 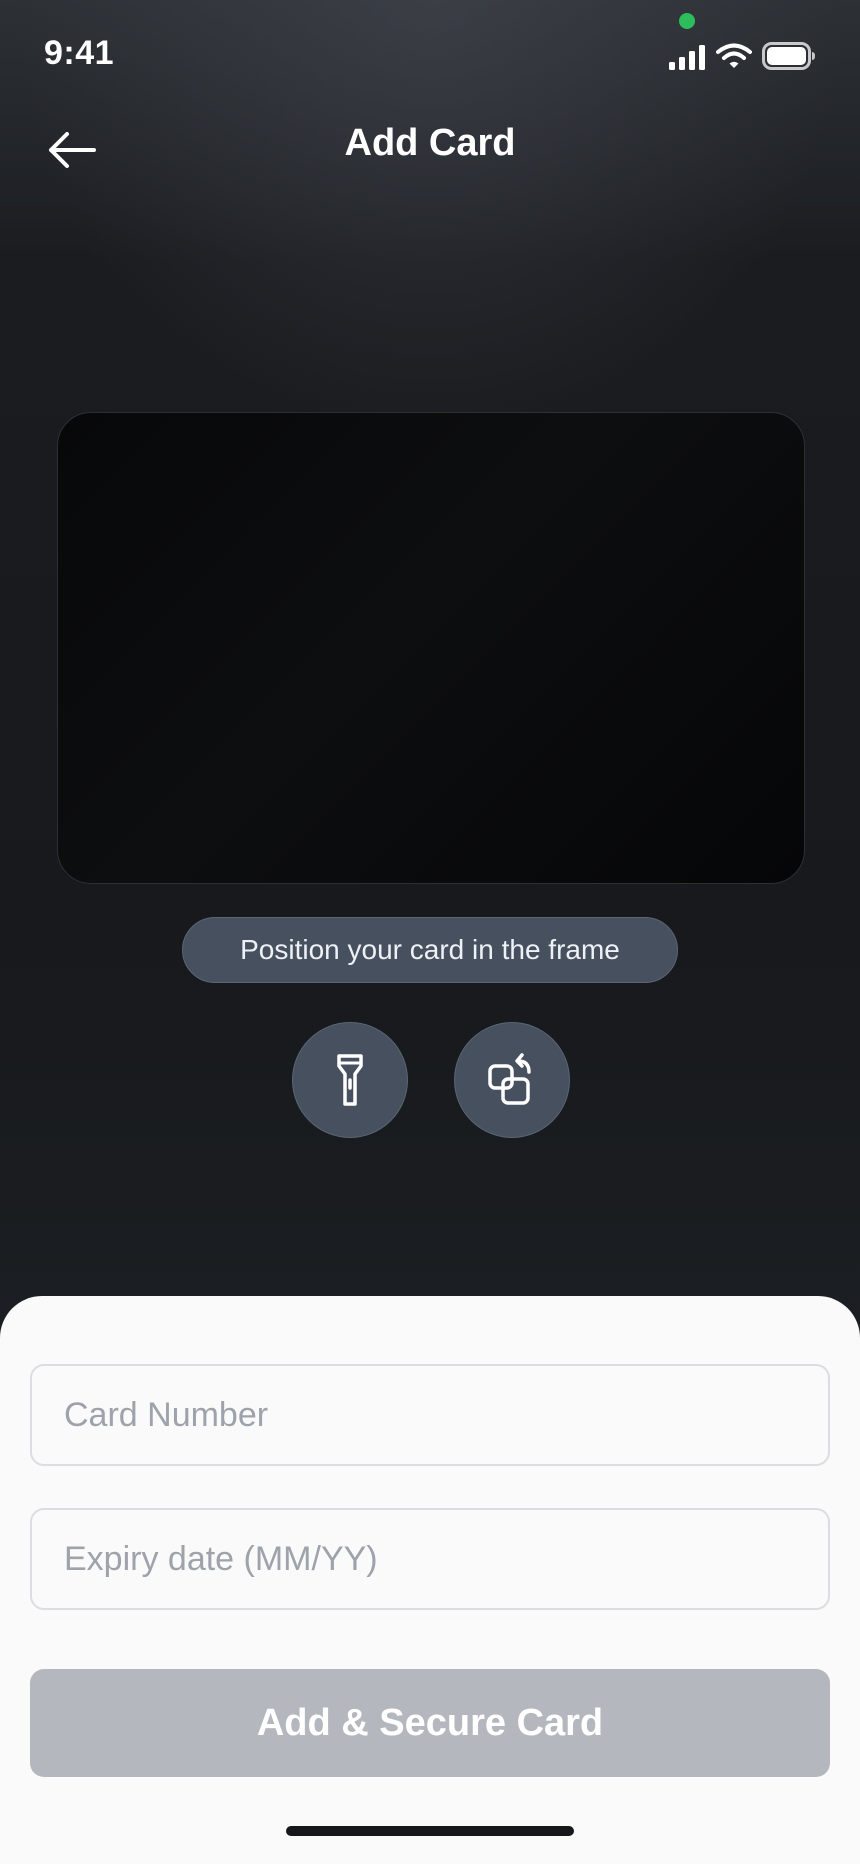 What do you see at coordinates (430, 55) in the screenshot?
I see `status-bar: 9:41` at bounding box center [430, 55].